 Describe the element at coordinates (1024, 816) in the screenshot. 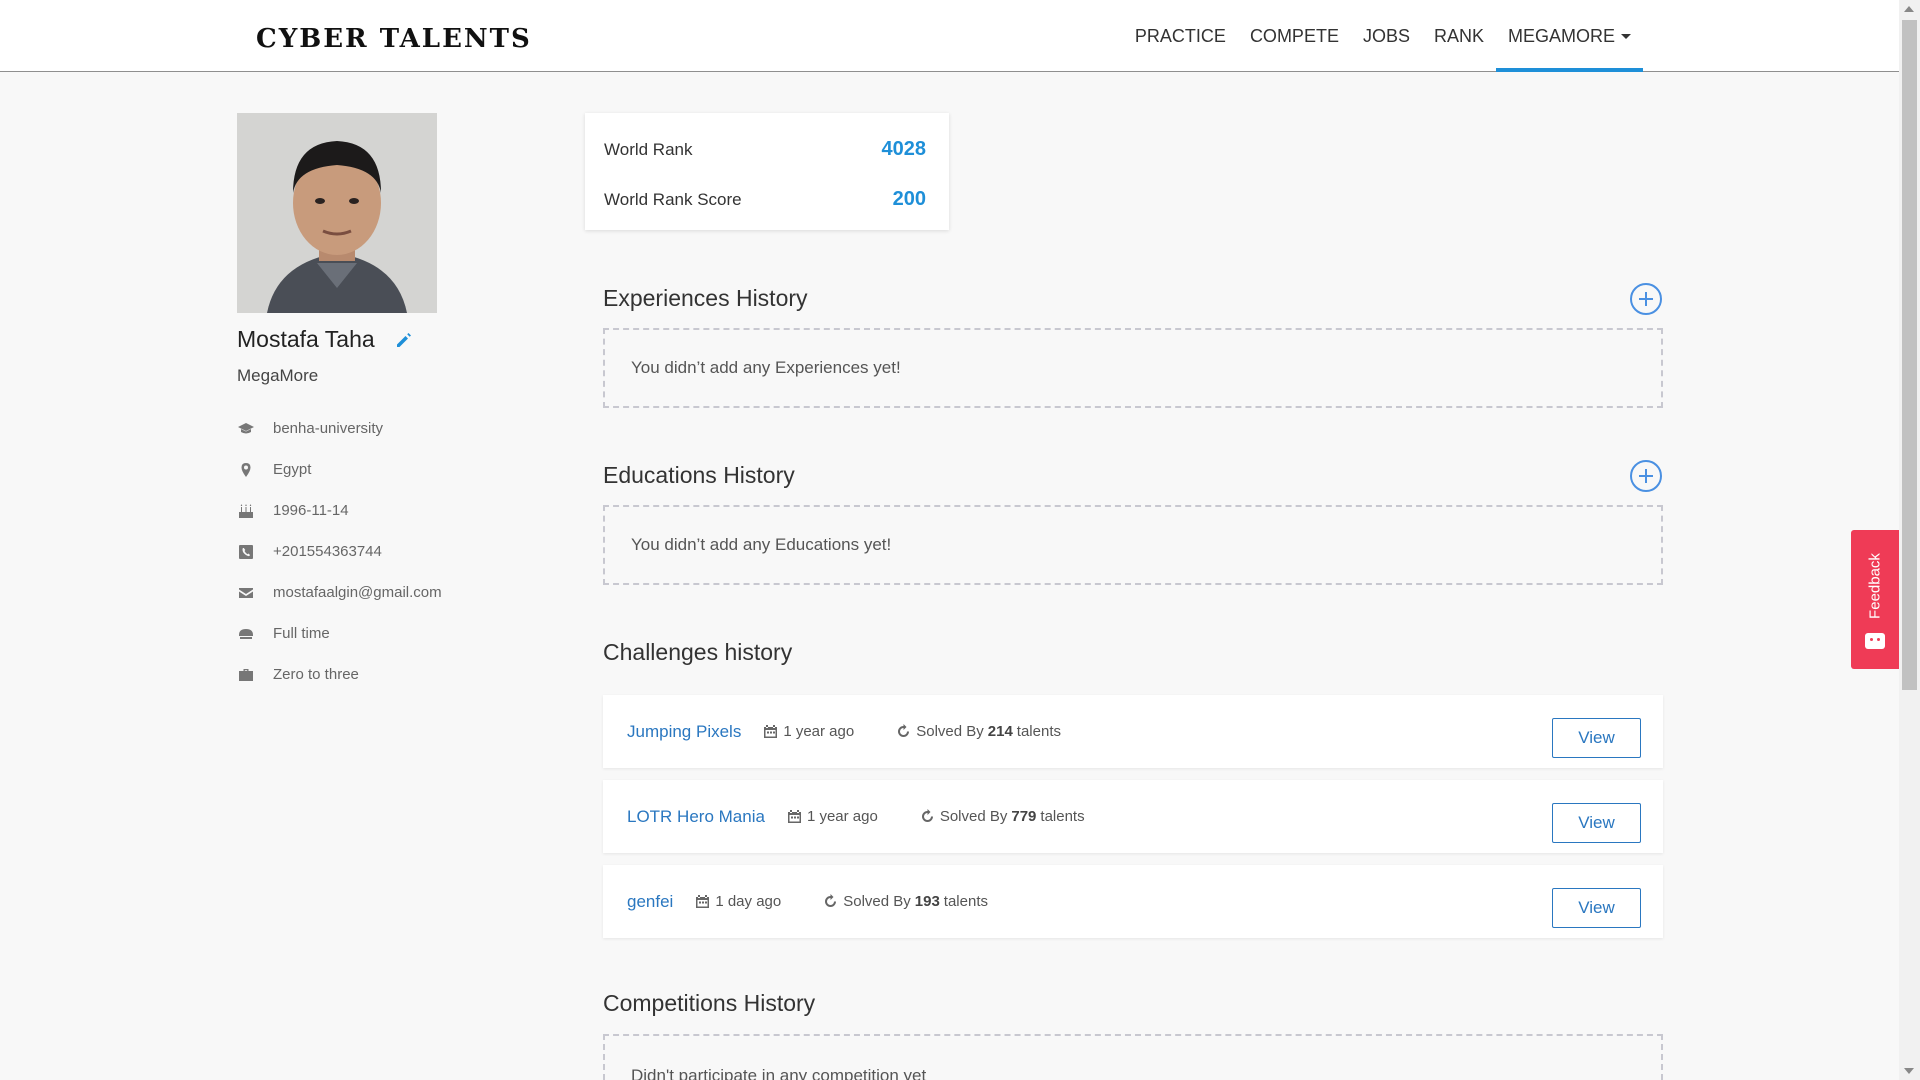

I see `solved-count: 779` at that location.